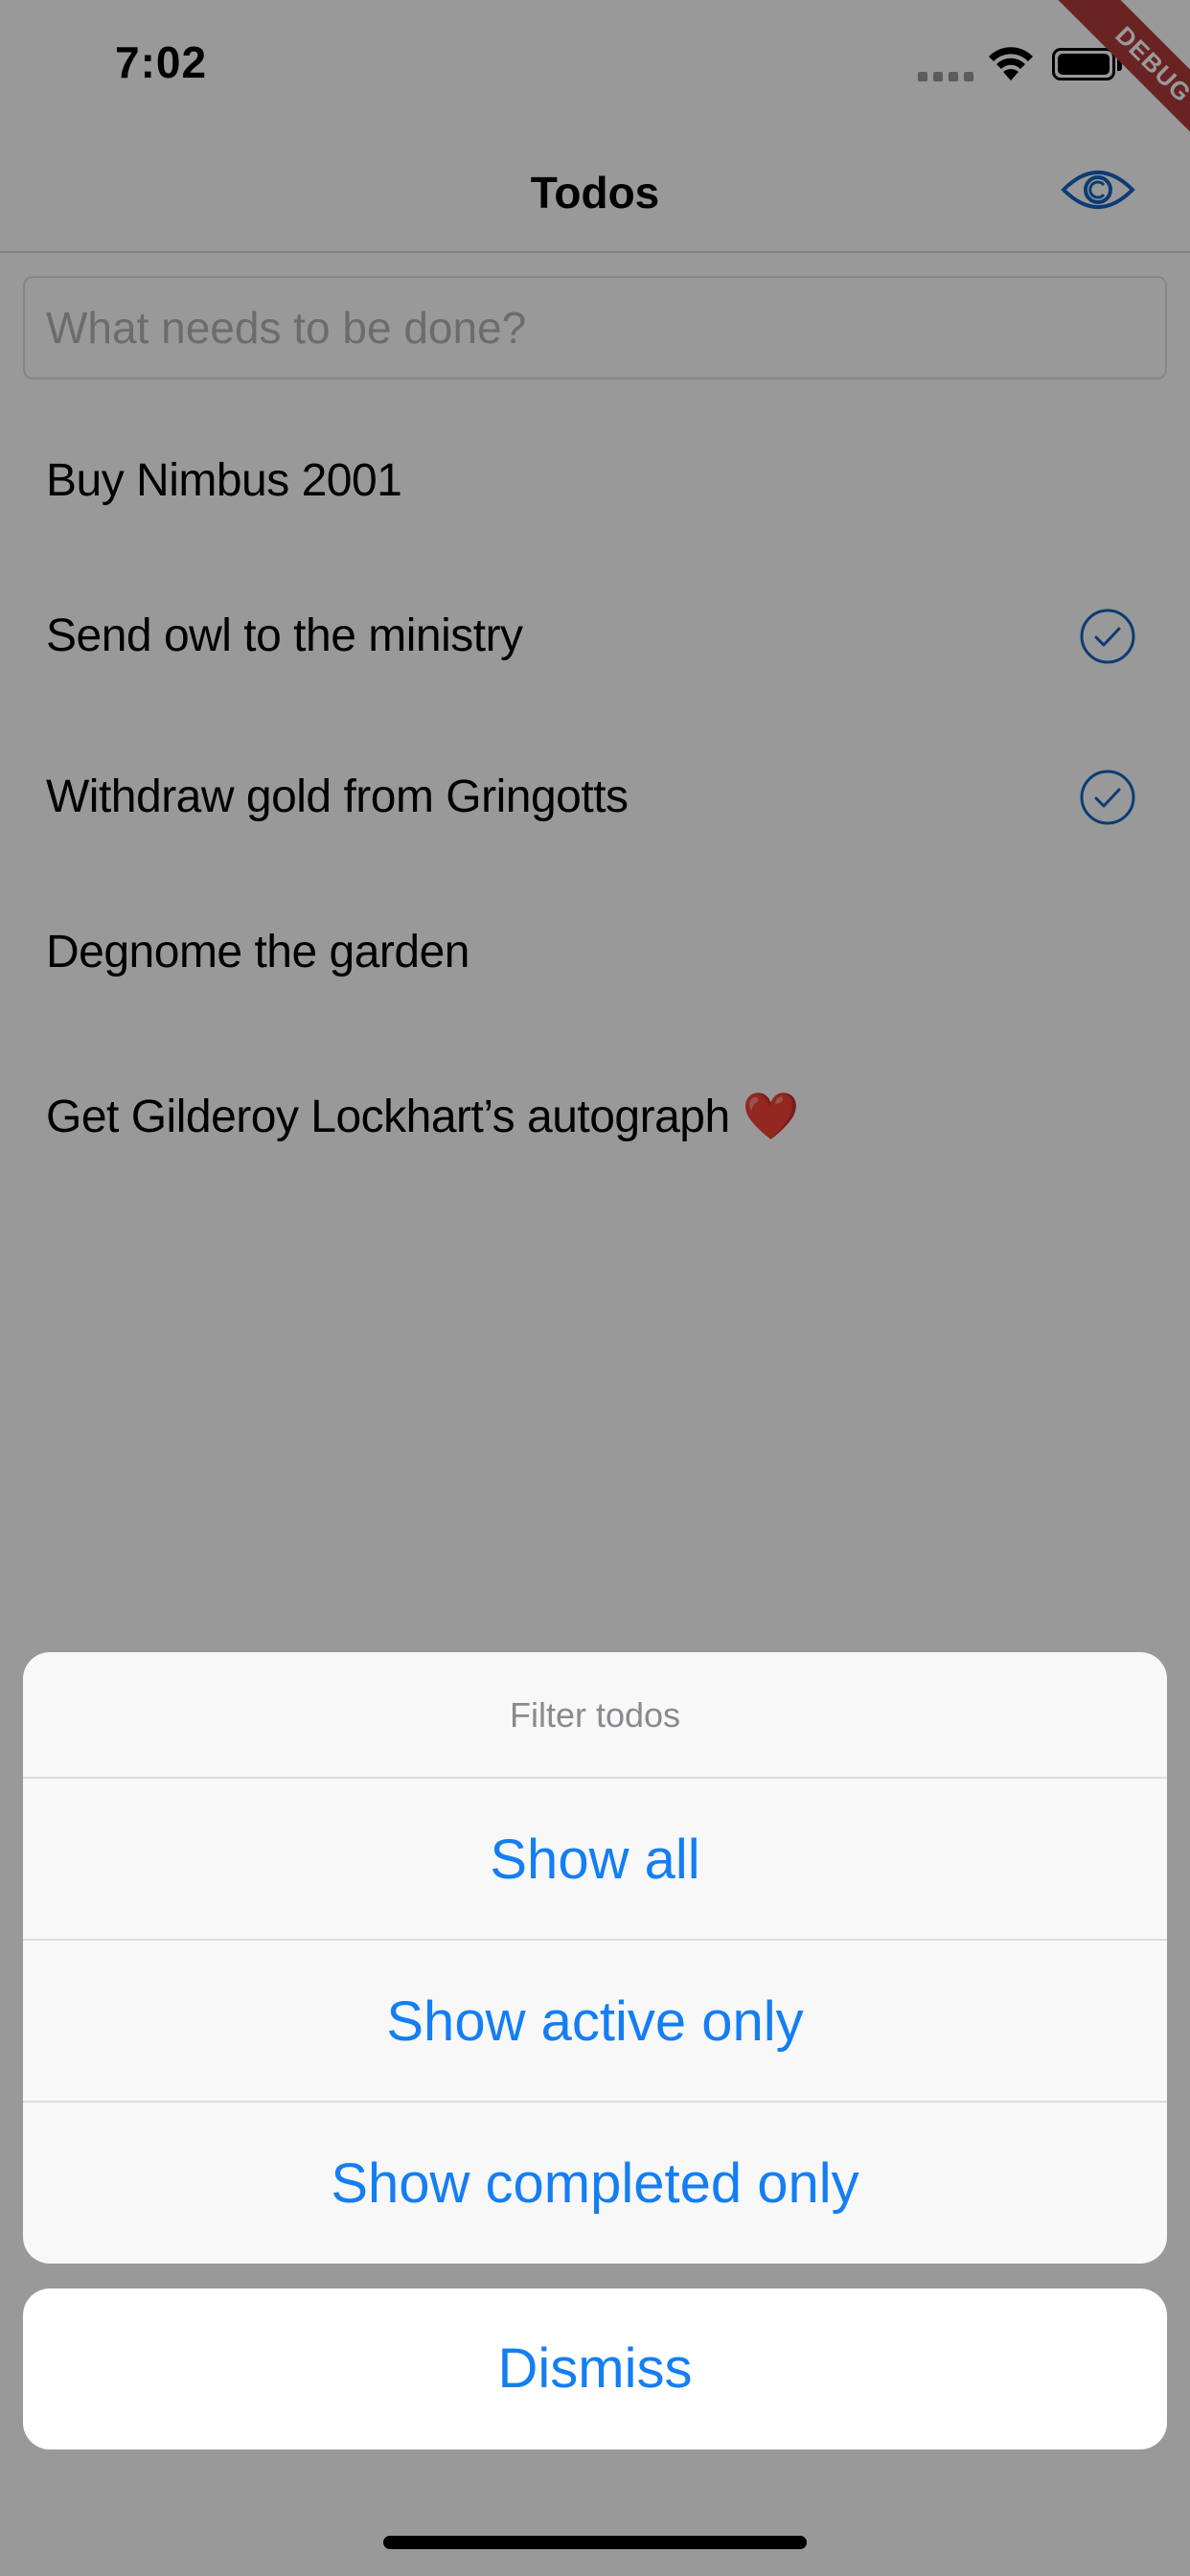  I want to click on show-all-button: Show all, so click(595, 1860).